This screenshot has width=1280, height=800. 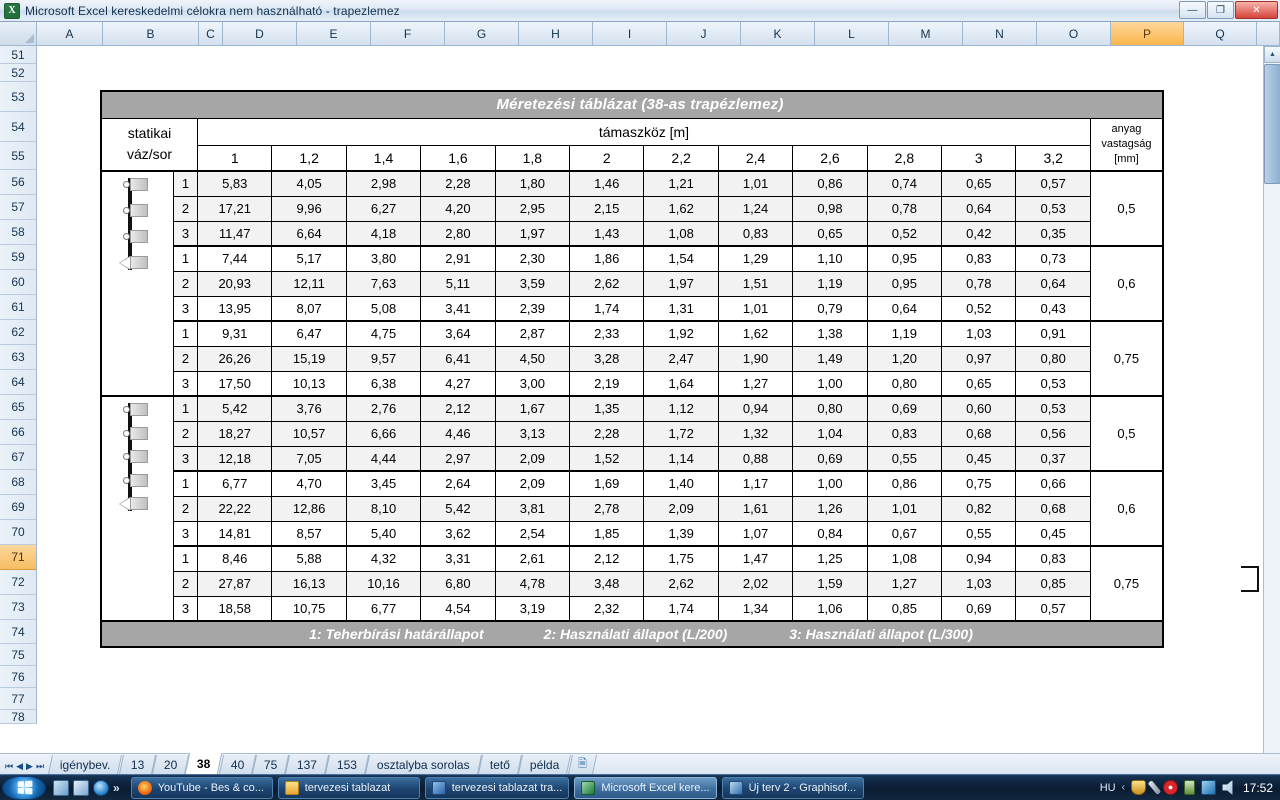 I want to click on opera-icon, so click(x=1170, y=787).